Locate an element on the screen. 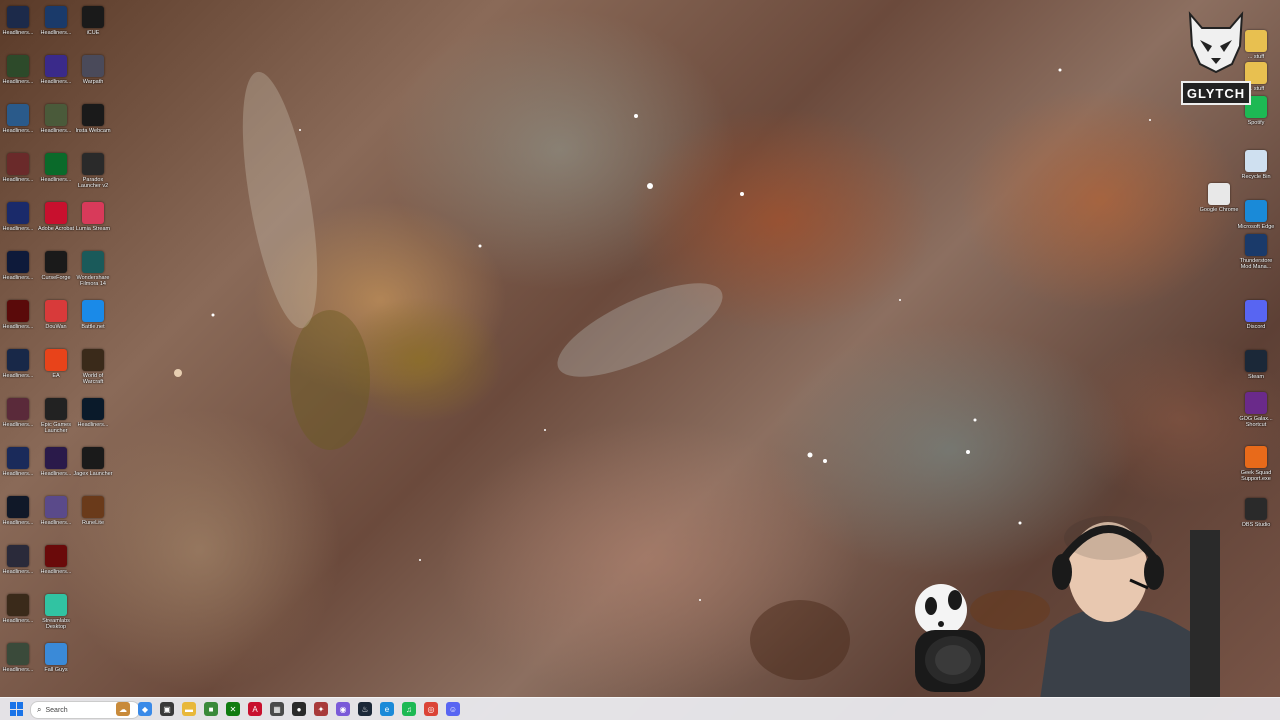 This screenshot has height=720, width=1280. desktop-shortcut-label: Fall Guys is located at coordinates (56, 670).